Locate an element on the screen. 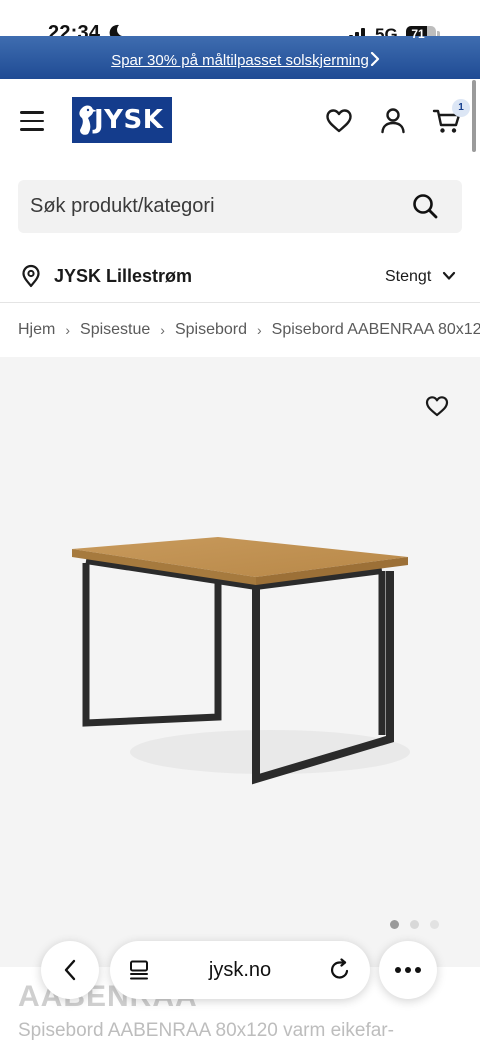  chevron-right-icon is located at coordinates (375, 59).